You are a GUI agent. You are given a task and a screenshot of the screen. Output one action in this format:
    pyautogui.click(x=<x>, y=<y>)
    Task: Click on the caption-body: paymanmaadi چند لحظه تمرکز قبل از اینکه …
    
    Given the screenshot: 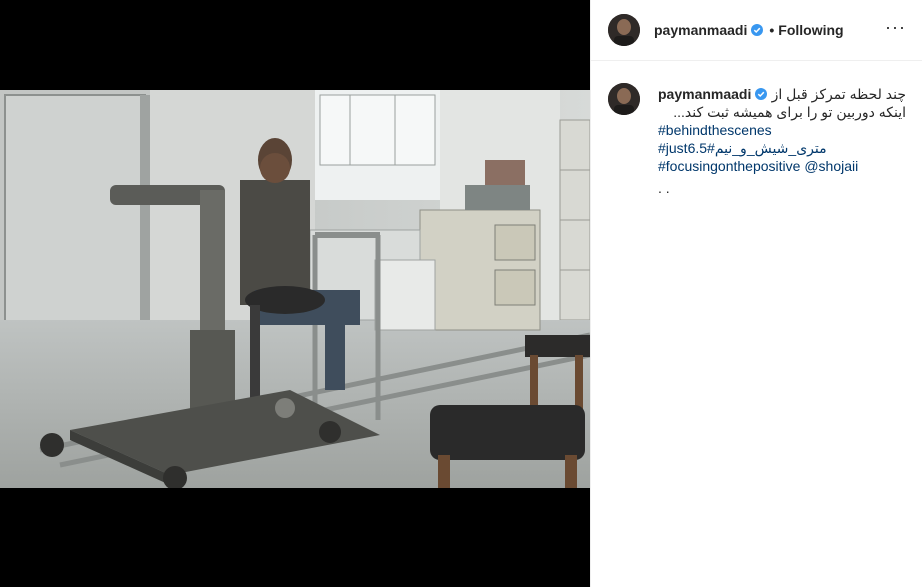 What is the action you would take?
    pyautogui.click(x=782, y=141)
    